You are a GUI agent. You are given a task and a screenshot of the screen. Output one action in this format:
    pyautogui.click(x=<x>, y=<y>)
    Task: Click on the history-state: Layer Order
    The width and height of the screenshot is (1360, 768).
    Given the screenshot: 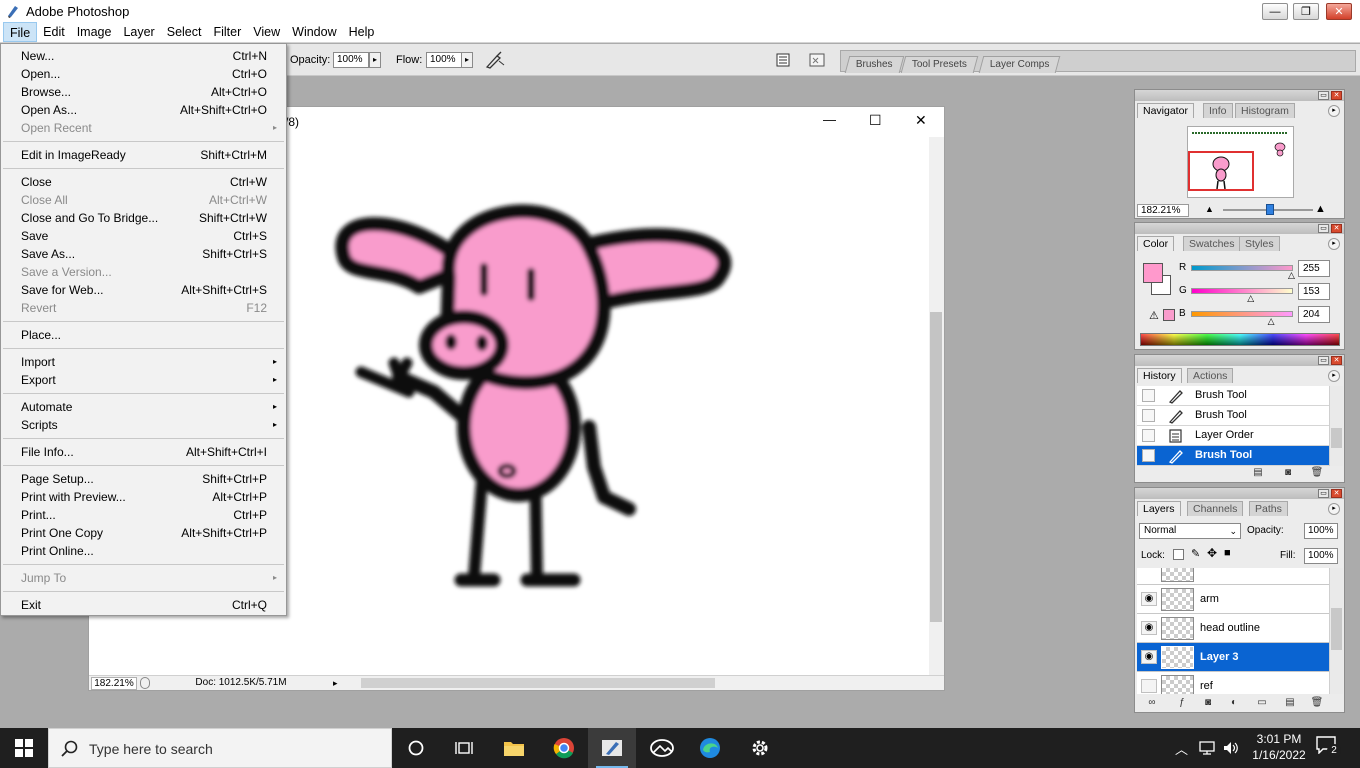 What is the action you would take?
    pyautogui.click(x=1233, y=436)
    